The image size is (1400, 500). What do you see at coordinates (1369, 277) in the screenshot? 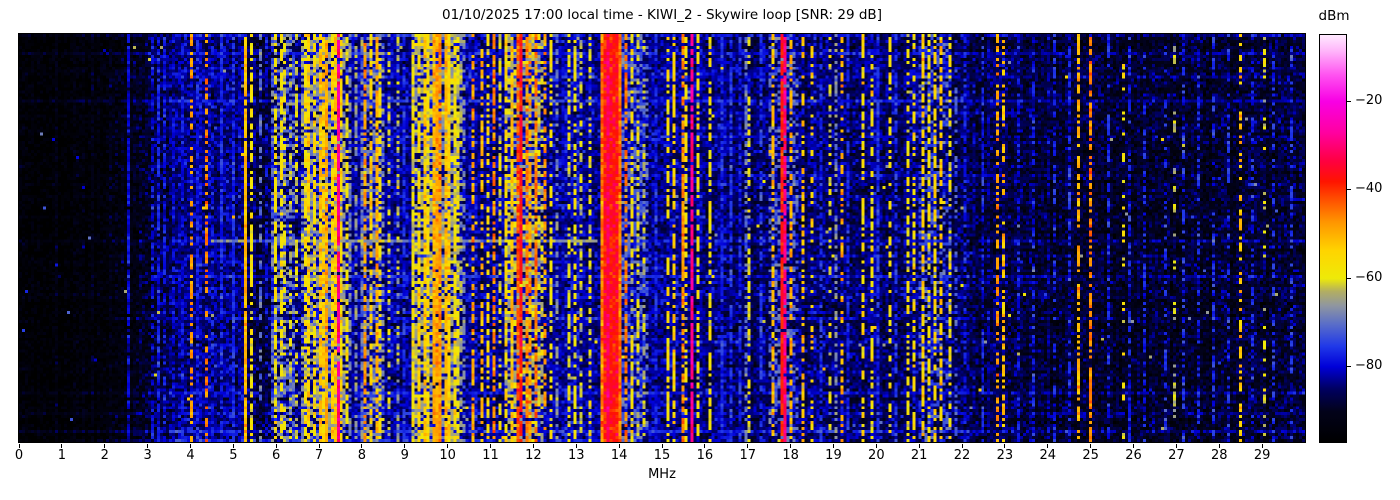
I see `colorbar-tick-label: −60` at bounding box center [1369, 277].